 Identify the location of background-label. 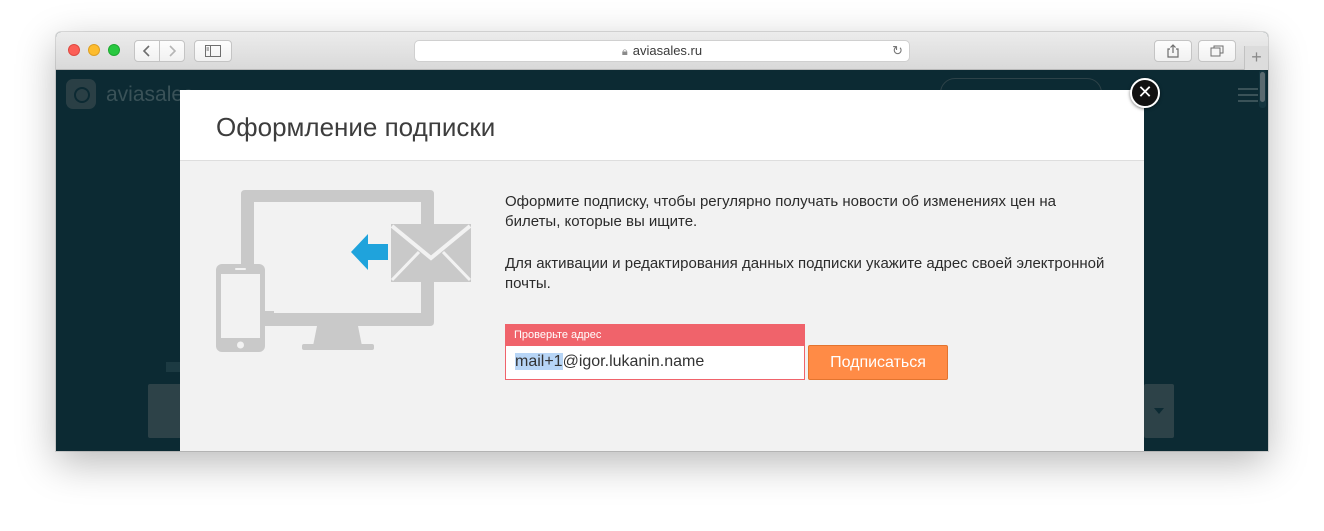
(173, 367).